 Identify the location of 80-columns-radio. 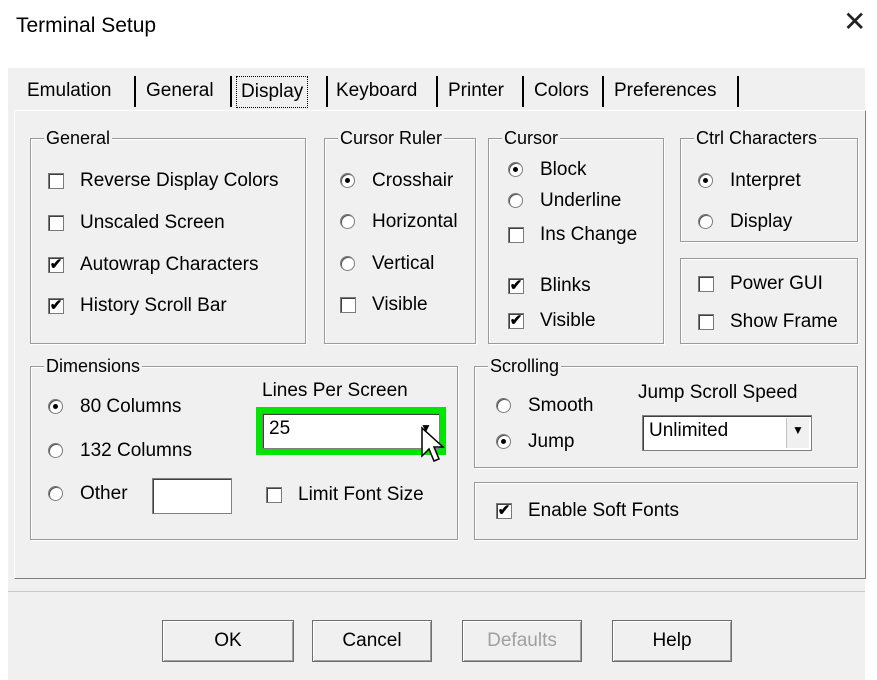
(55, 406).